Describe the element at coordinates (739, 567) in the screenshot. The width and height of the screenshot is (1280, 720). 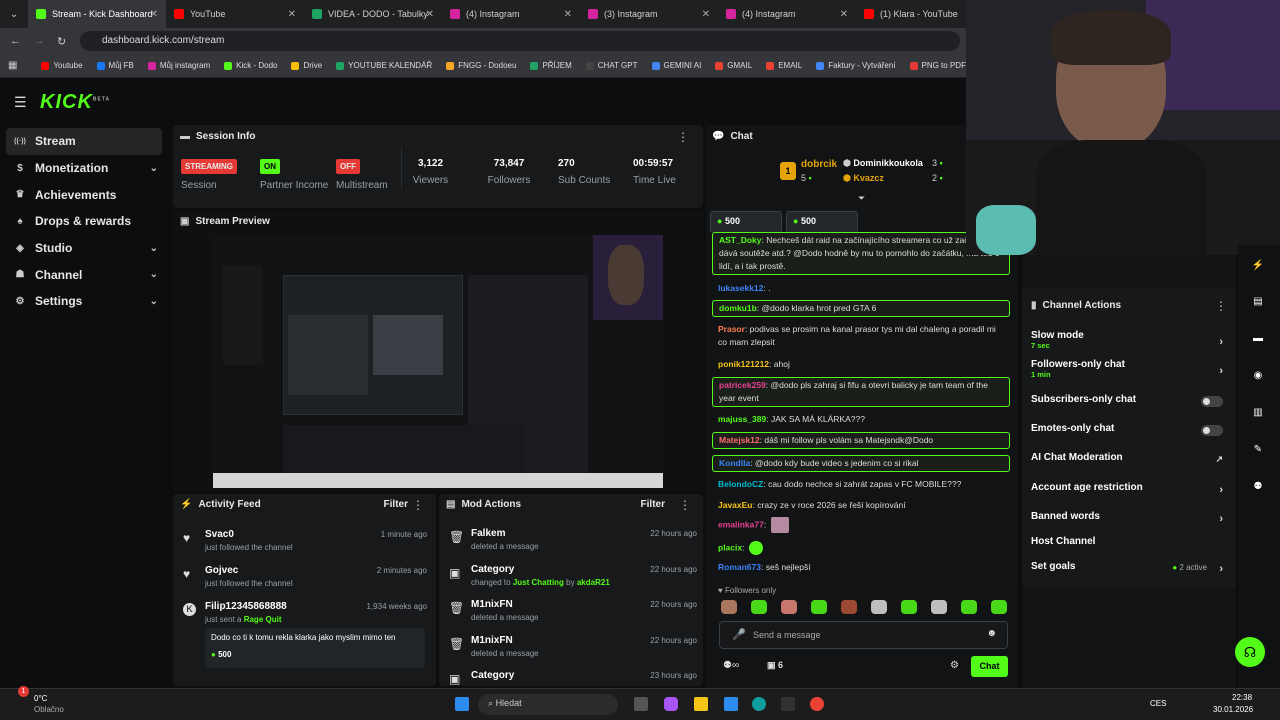
I see `chat-username: Roman673` at that location.